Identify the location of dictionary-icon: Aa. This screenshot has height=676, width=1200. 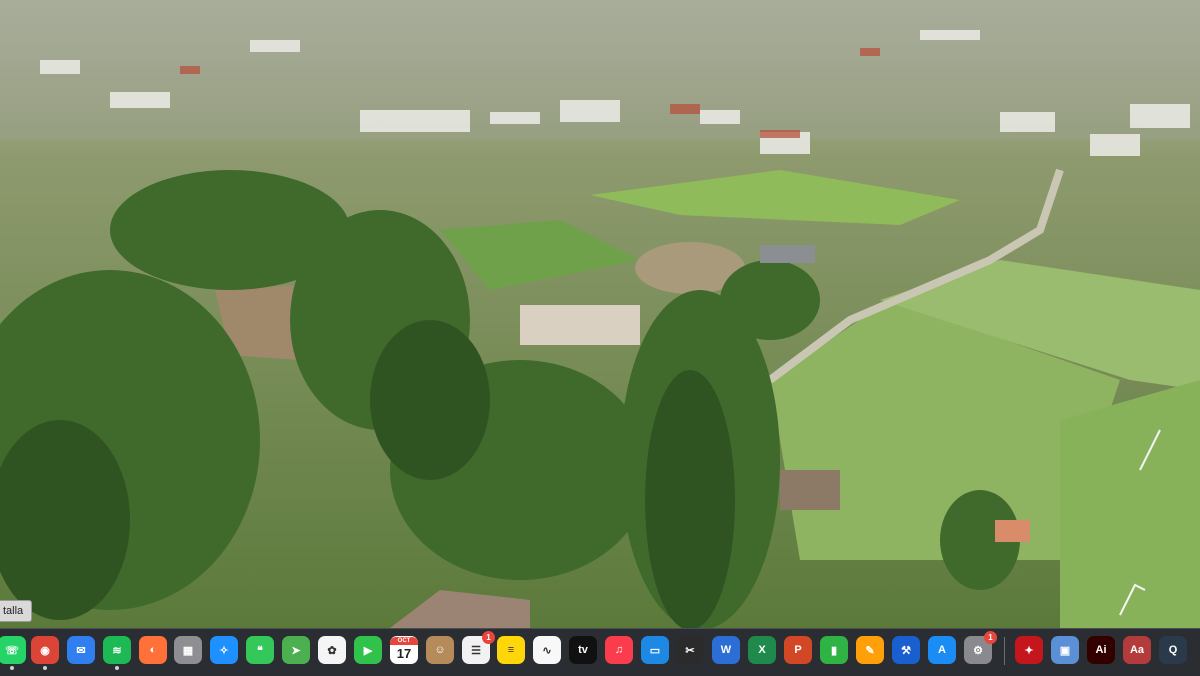
(1137, 650).